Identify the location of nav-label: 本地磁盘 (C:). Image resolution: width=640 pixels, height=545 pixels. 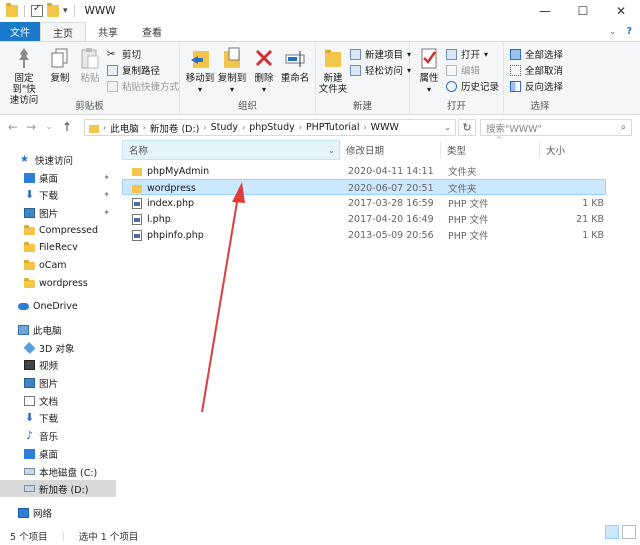
(68, 473).